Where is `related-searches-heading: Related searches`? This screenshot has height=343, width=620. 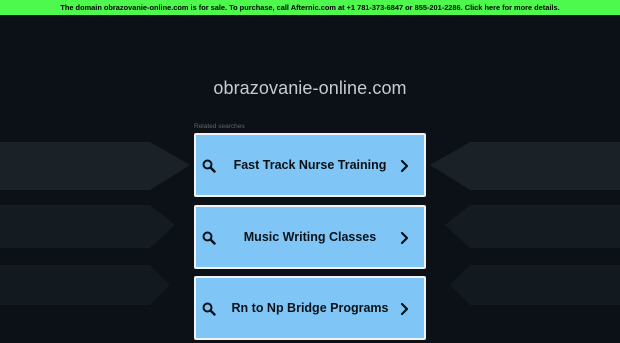
related-searches-heading: Related searches is located at coordinates (219, 126).